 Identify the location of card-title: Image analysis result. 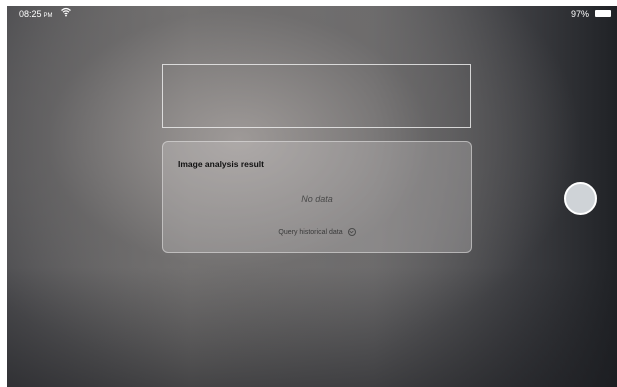
(221, 164).